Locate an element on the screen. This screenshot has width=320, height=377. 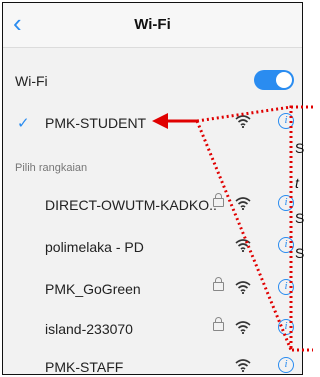
network-name: PMK_GoGreen is located at coordinates (93, 289).